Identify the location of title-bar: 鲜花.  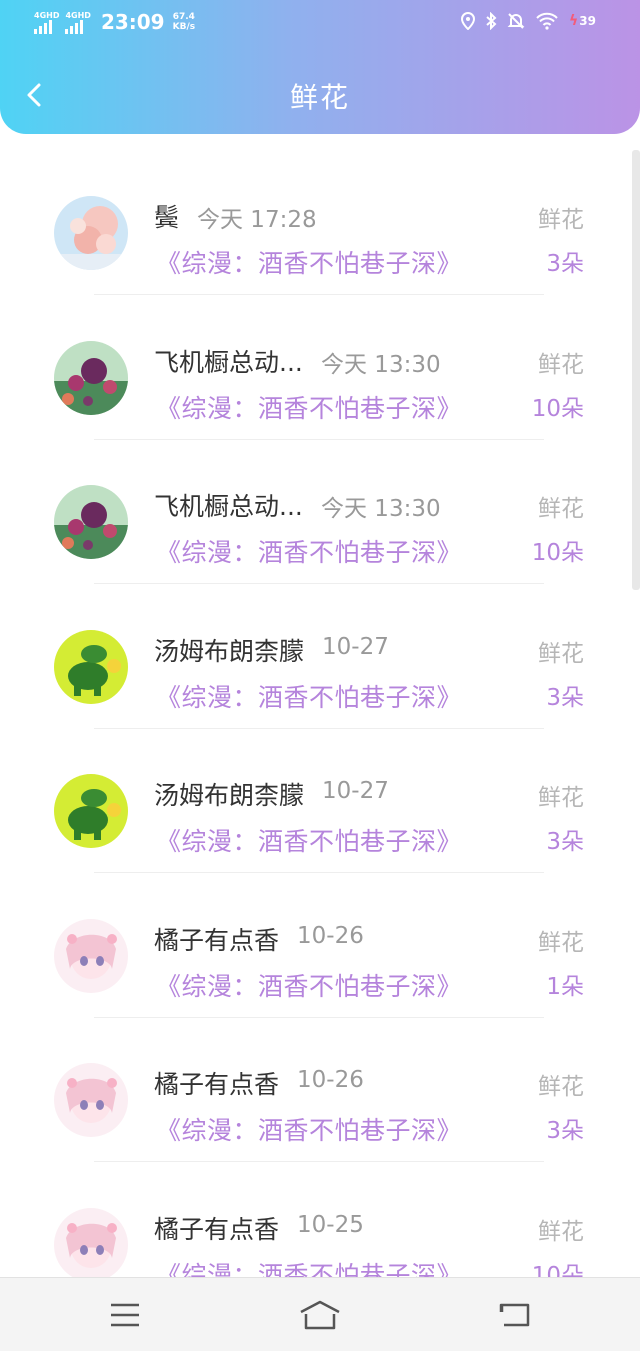
(320, 96).